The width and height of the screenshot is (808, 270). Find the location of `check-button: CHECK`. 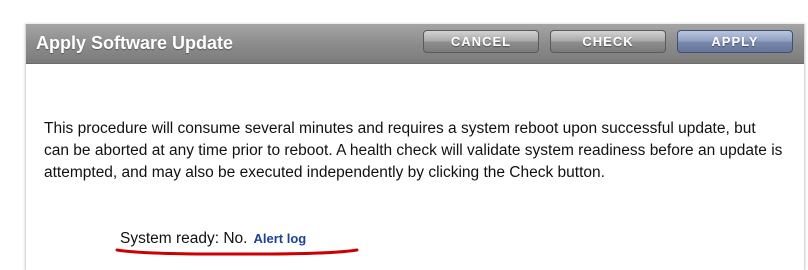

check-button: CHECK is located at coordinates (608, 41).